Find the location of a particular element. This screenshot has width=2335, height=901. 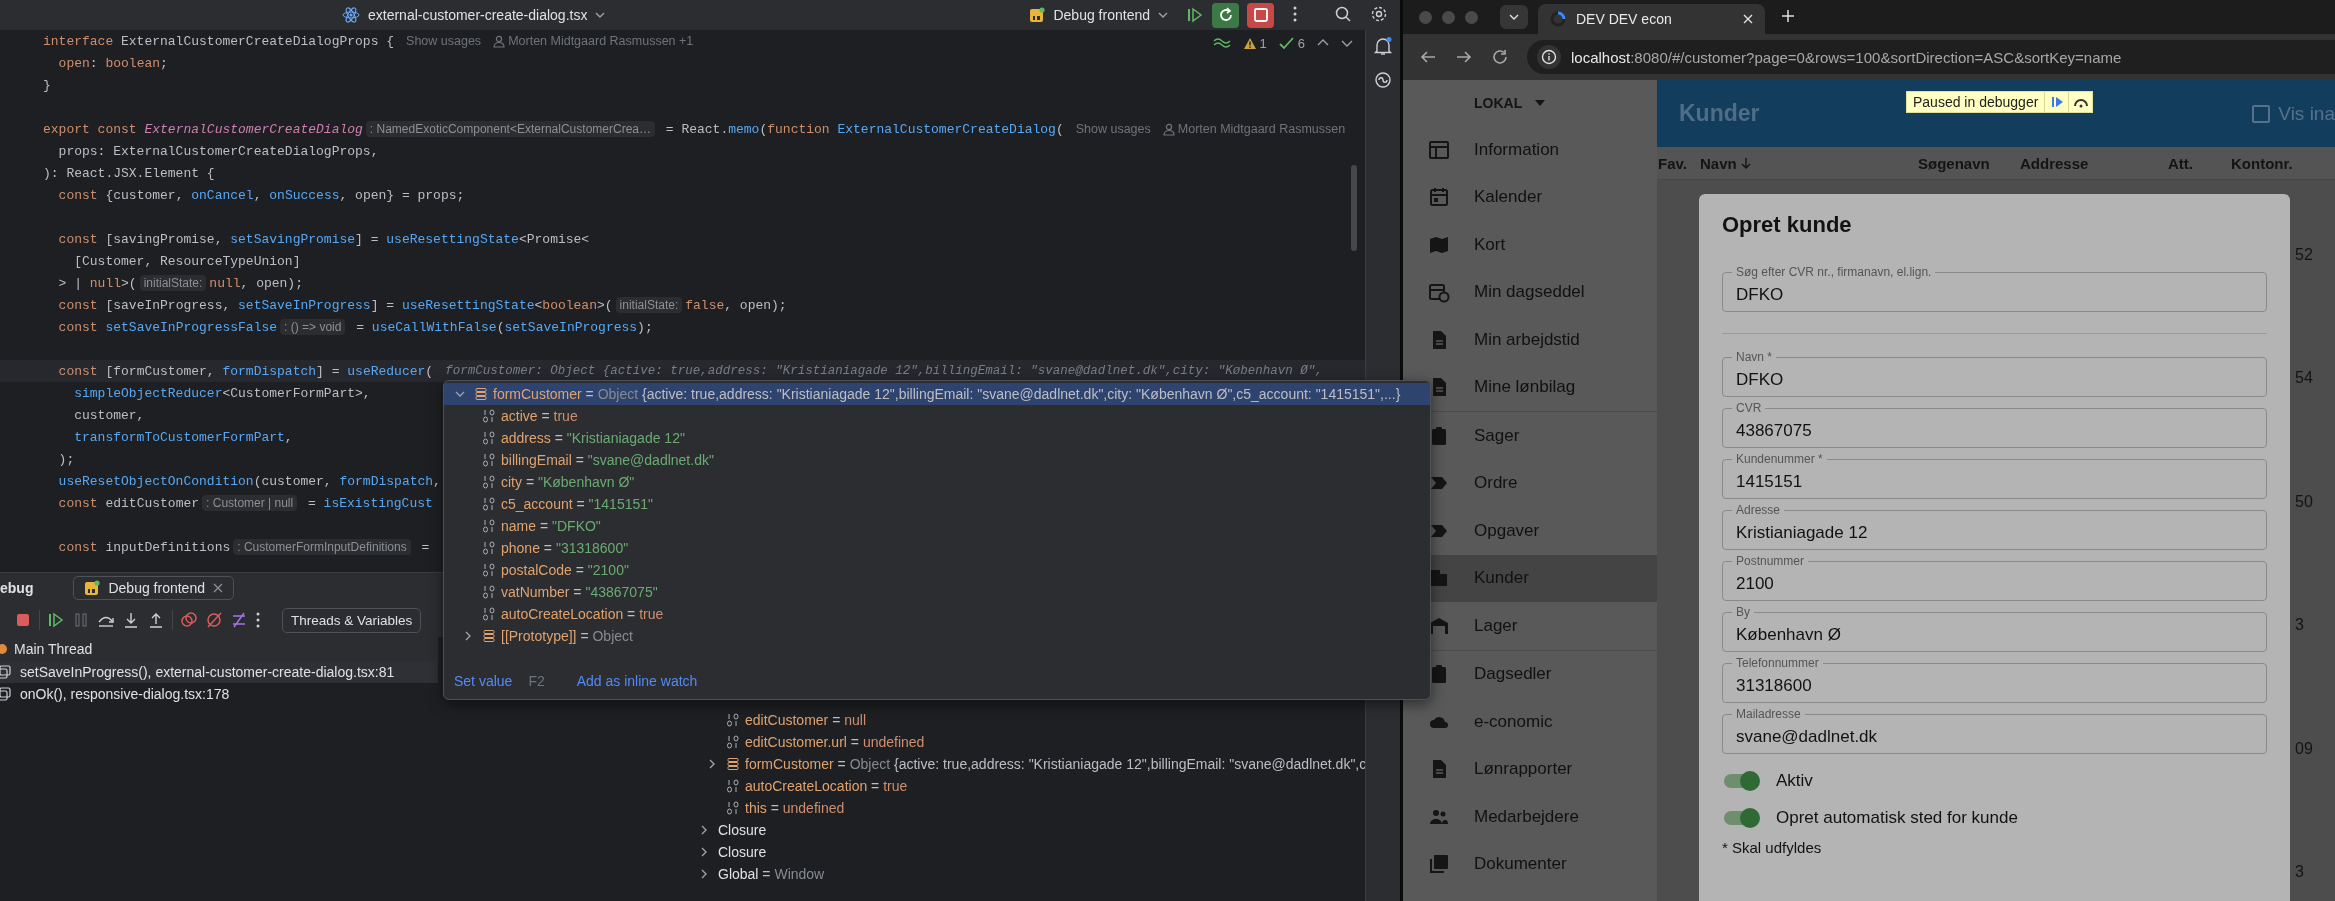

chevron-down-icon is located at coordinates (1347, 43).